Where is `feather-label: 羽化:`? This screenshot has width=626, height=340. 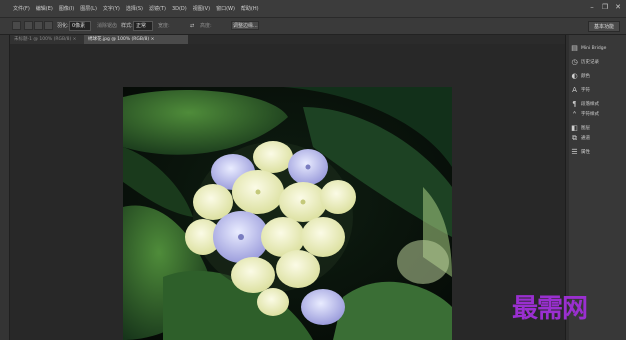
feather-label: 羽化: is located at coordinates (63, 26).